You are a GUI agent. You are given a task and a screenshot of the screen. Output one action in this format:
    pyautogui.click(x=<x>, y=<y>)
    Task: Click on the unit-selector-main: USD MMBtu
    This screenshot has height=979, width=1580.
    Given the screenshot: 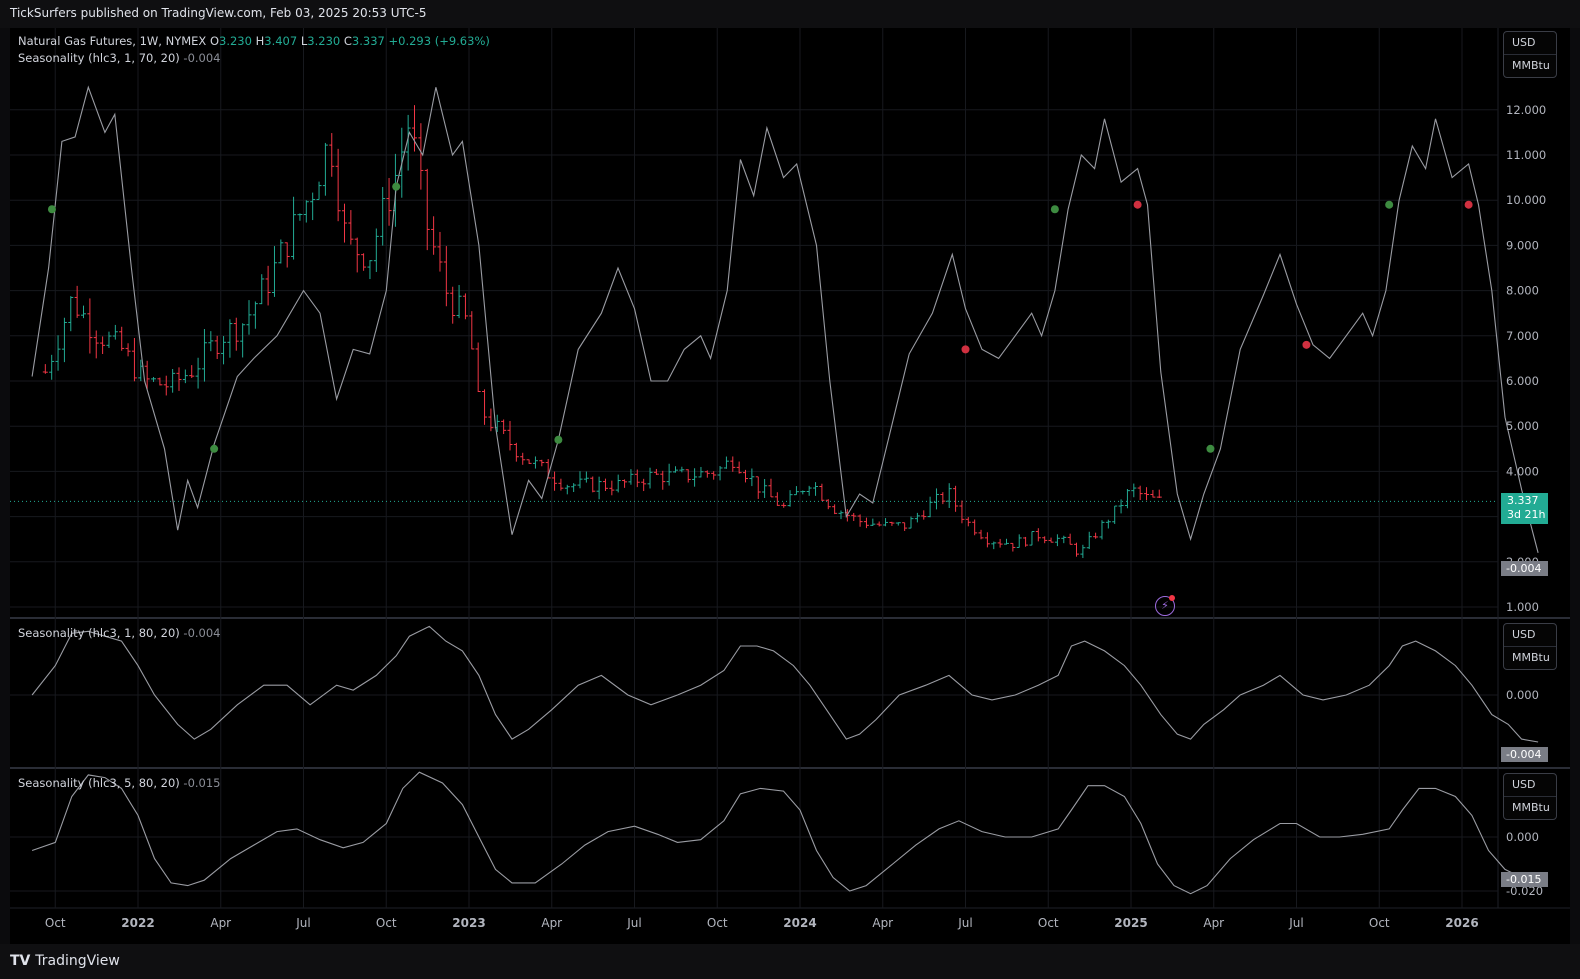 What is the action you would take?
    pyautogui.click(x=1530, y=54)
    